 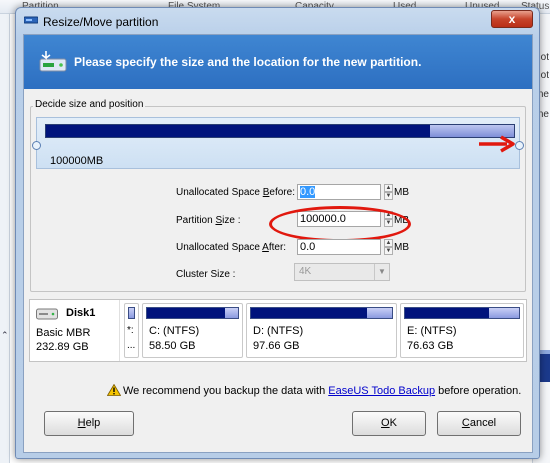 I want to click on partition-size-label: 100000MB, so click(x=77, y=161).